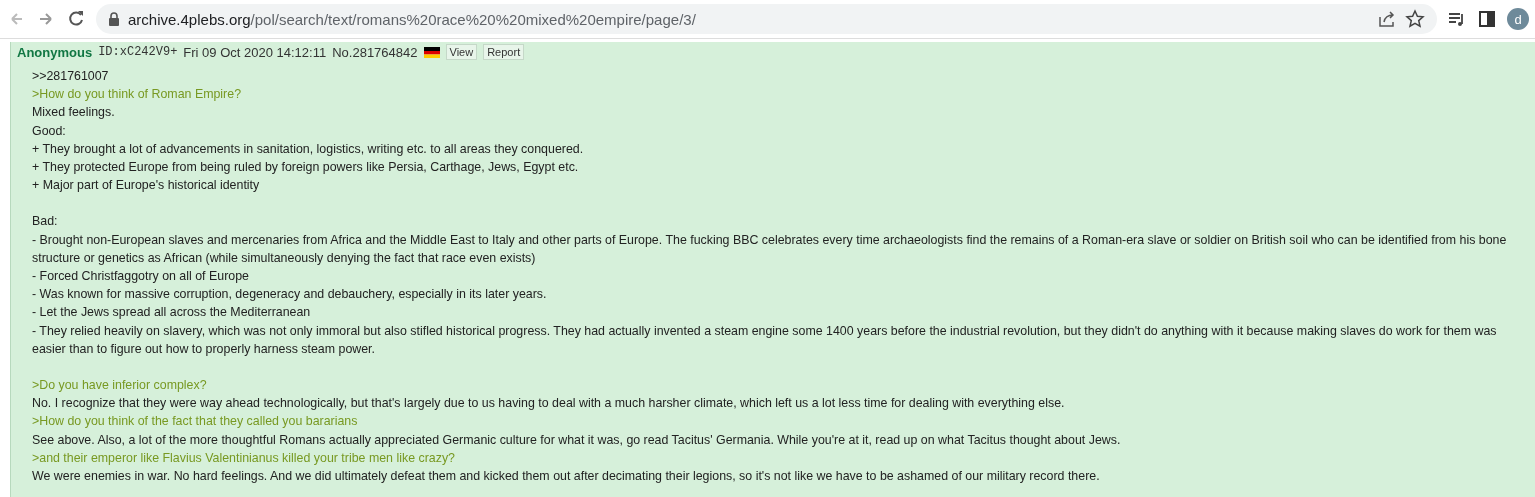  Describe the element at coordinates (765, 340) in the screenshot. I see `post-text: - They relied heavily on slavery, which was not only immoral but also stifled historical progress. They had actually invented a steam engine some 1400 years before the industrial revolution, but they didn't do anything with it because making slaves do work for them was easier than to figure out how to properly harness steam power.` at that location.